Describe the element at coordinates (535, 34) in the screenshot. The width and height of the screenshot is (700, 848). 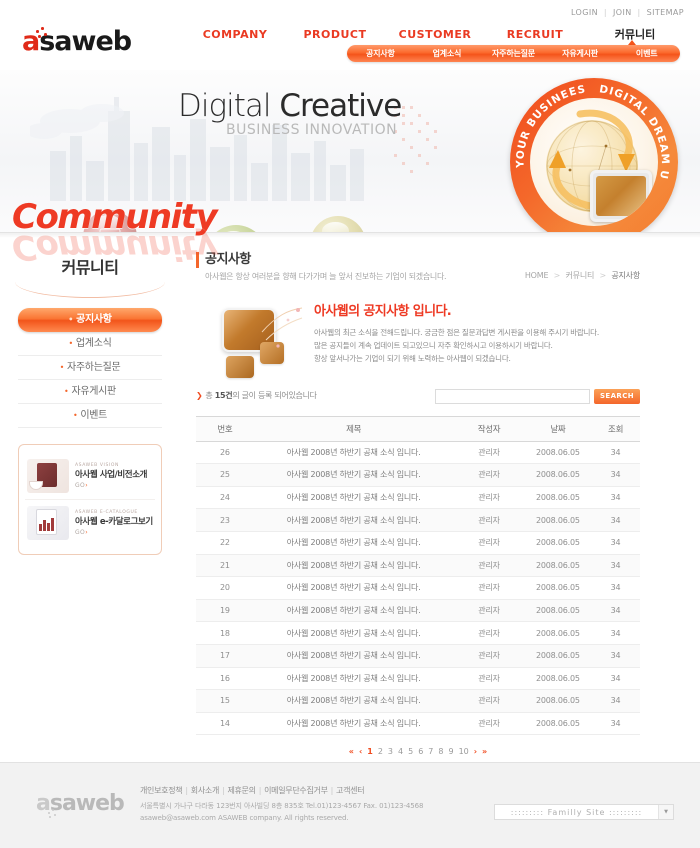
I see `nav-item-recruit: RECRUIT` at that location.